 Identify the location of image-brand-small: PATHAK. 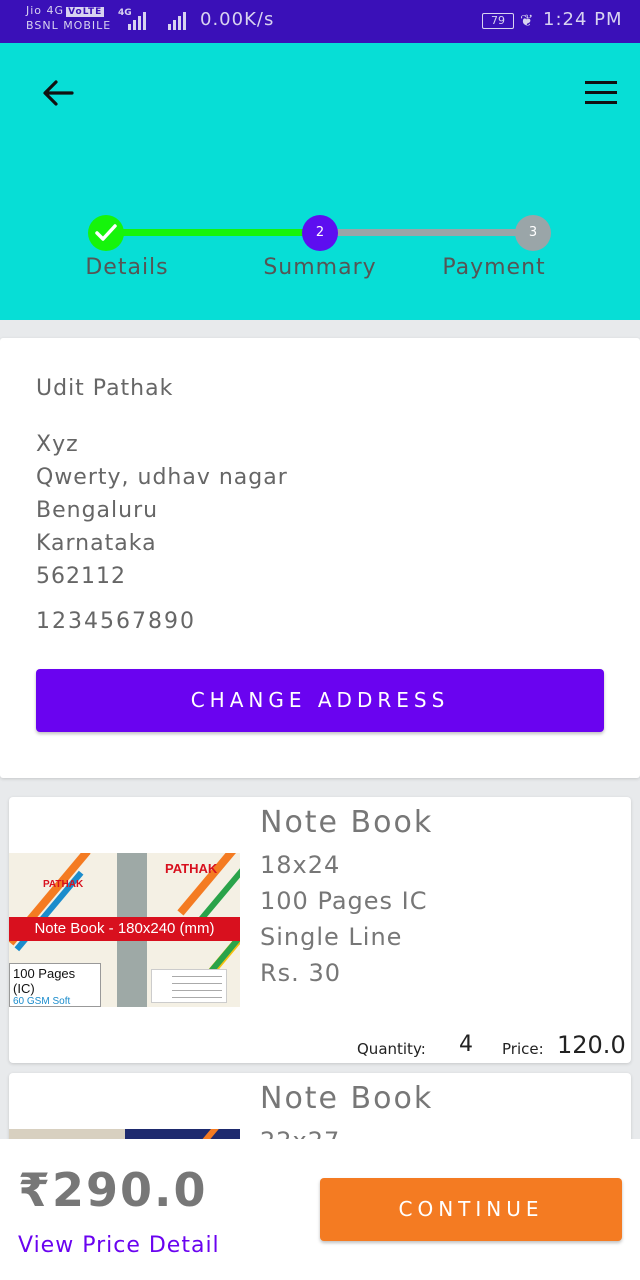
(63, 884).